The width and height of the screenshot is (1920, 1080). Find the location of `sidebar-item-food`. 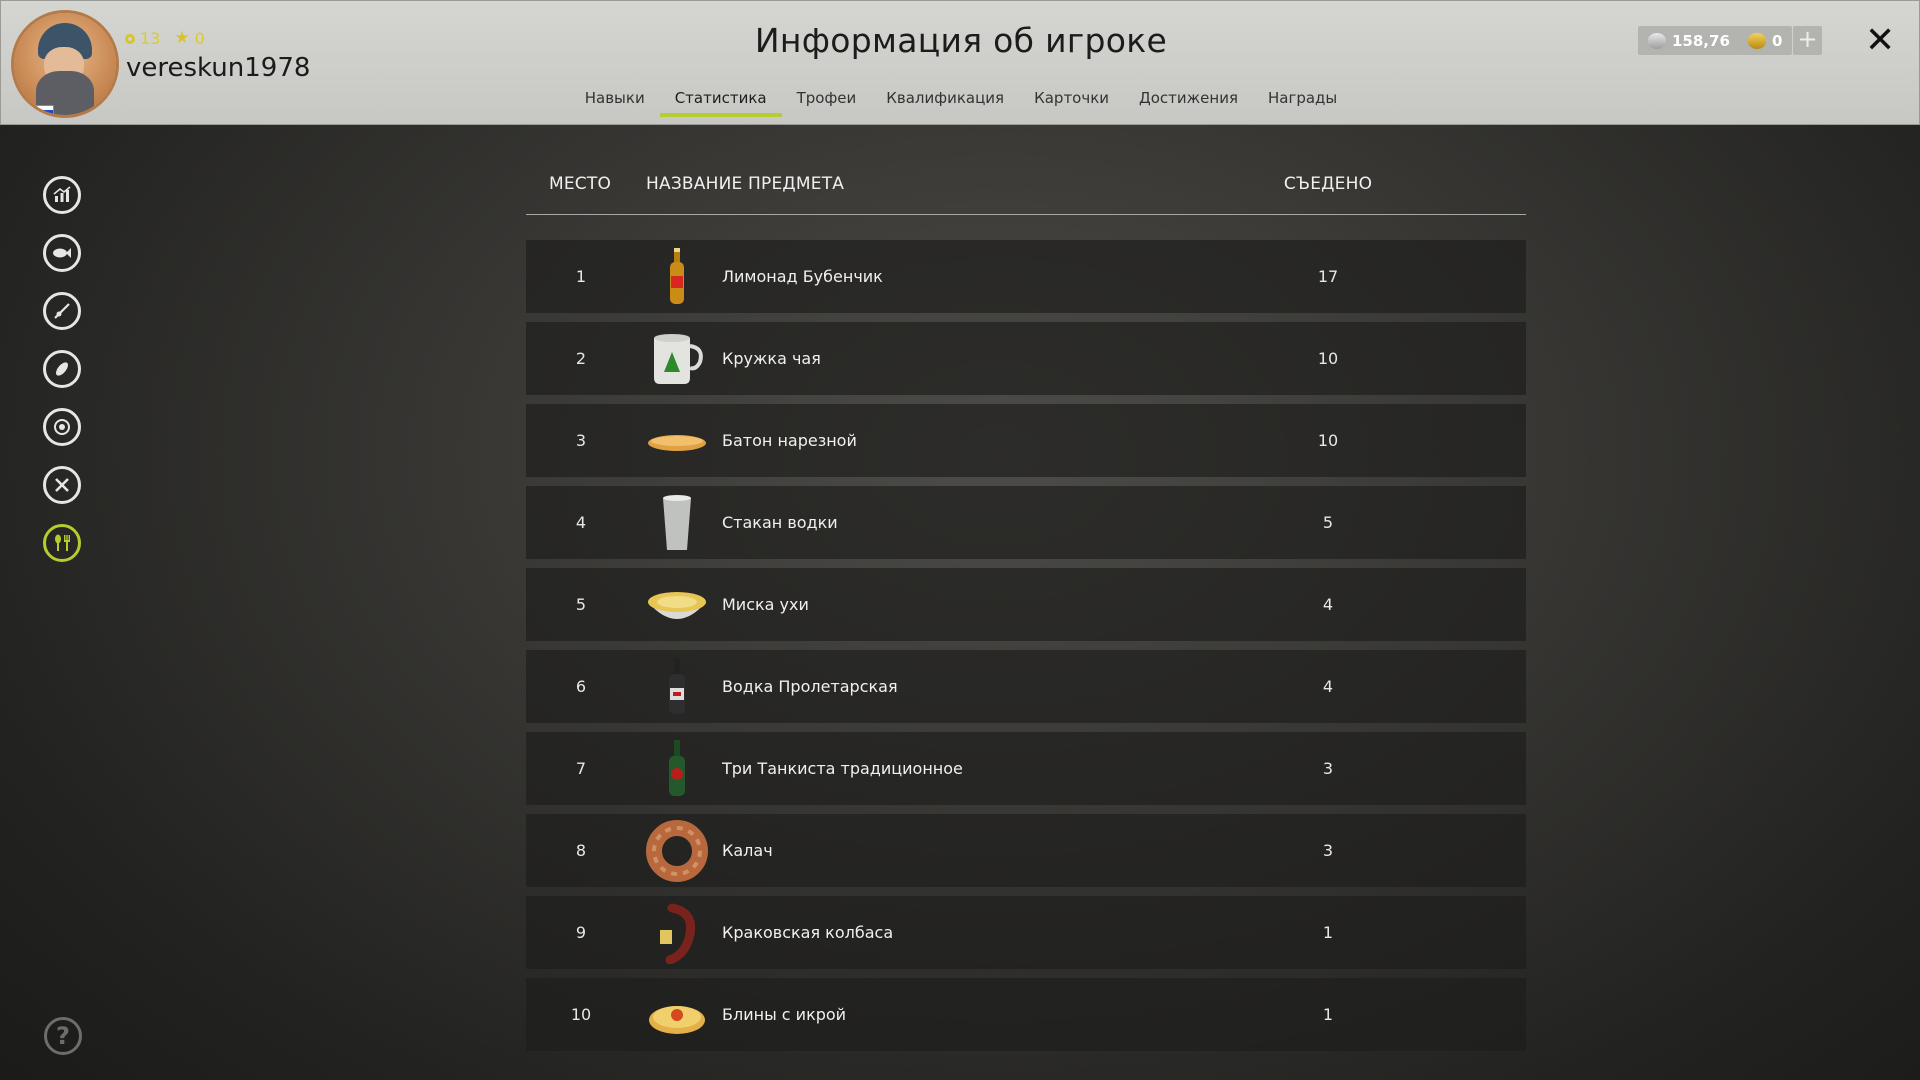

sidebar-item-food is located at coordinates (62, 543).